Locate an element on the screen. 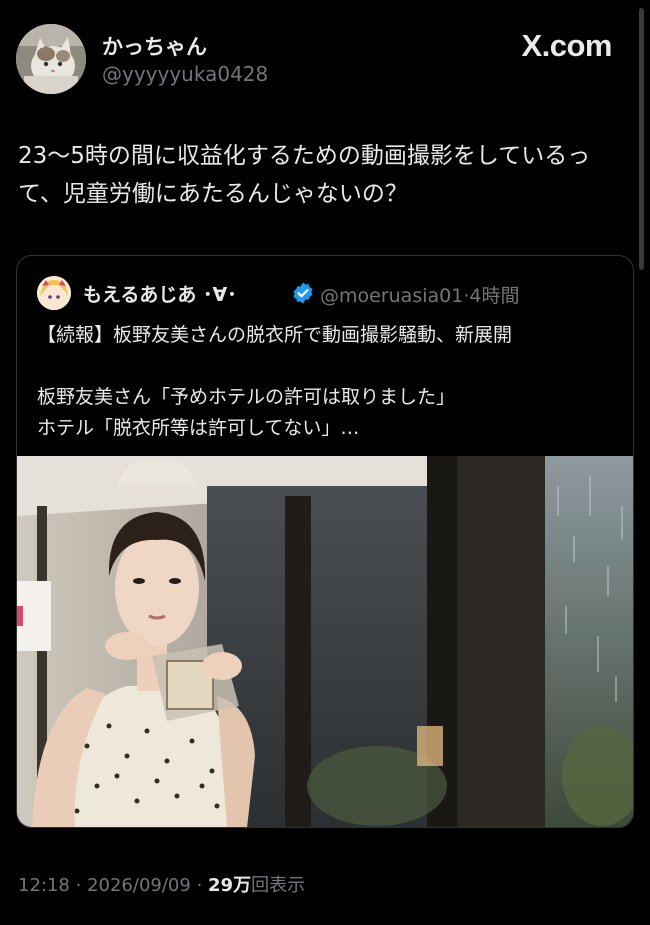 This screenshot has height=925, width=650. author-display-name: かっちゃん is located at coordinates (185, 47).